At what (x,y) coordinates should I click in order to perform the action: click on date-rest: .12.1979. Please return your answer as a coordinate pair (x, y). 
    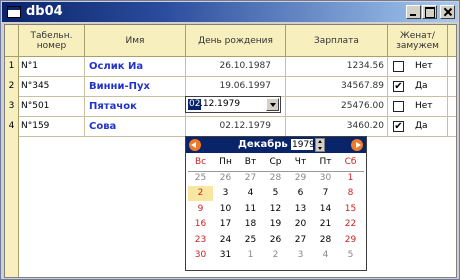
    Looking at the image, I should click on (220, 104).